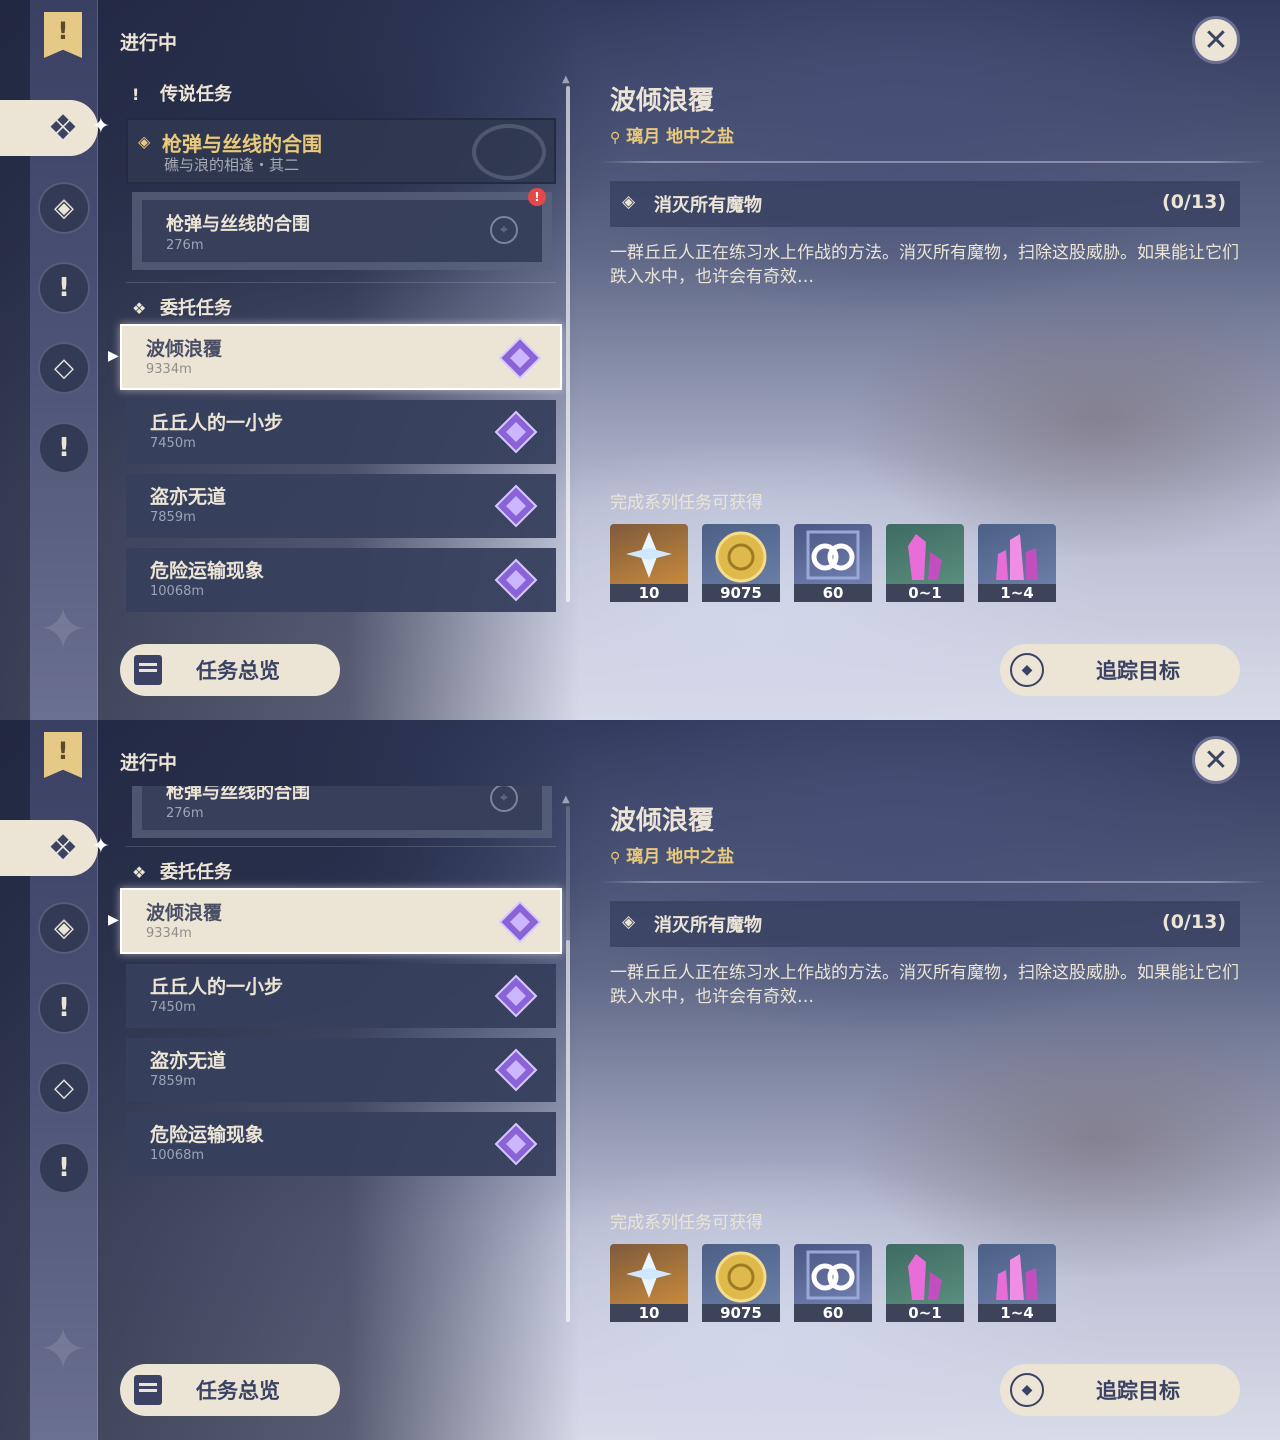  I want to click on legend-sub-quest: 枪弹与丝线的合围 276m ⌖ !, so click(342, 229).